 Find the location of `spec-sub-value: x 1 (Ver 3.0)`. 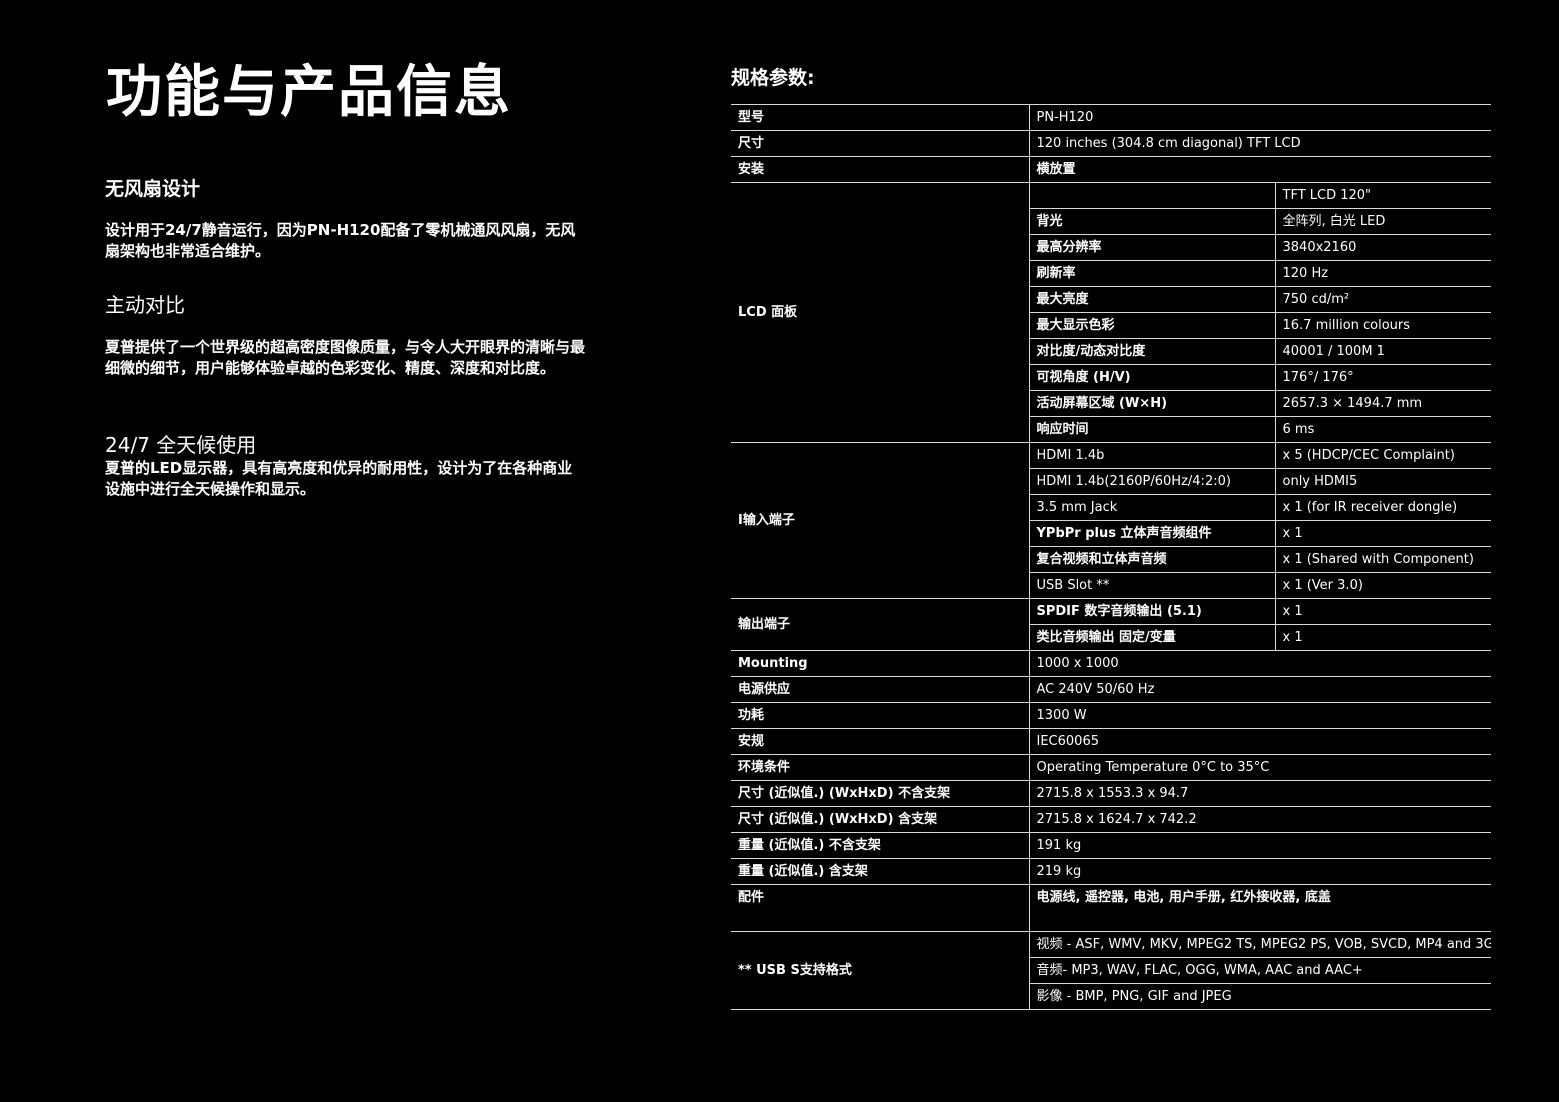

spec-sub-value: x 1 (Ver 3.0) is located at coordinates (1382, 585).